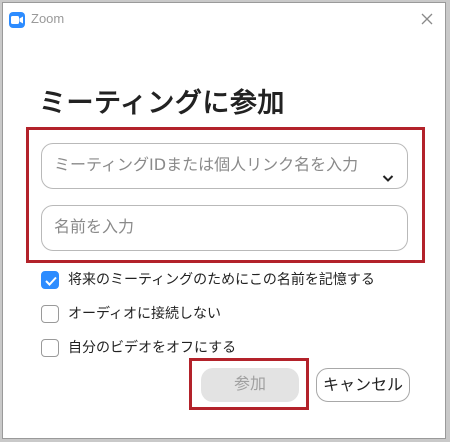 The image size is (450, 442). Describe the element at coordinates (224, 228) in the screenshot. I see `name-input: 名前を入力` at that location.